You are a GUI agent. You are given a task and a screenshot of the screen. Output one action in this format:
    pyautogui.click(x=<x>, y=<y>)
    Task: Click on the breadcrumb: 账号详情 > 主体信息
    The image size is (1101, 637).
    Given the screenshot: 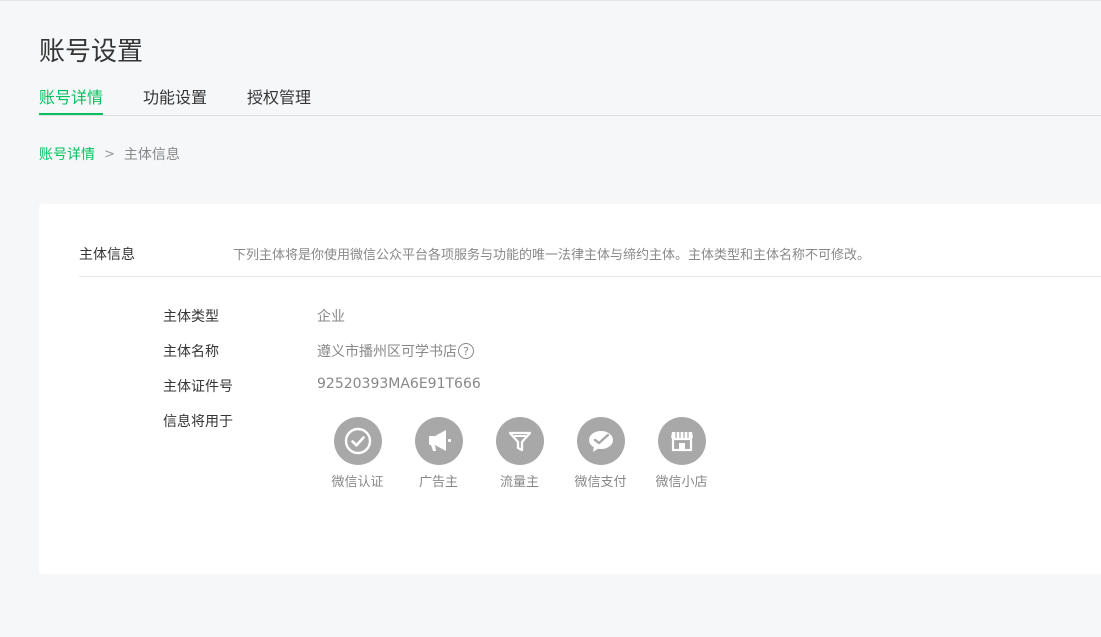 What is the action you would take?
    pyautogui.click(x=109, y=154)
    